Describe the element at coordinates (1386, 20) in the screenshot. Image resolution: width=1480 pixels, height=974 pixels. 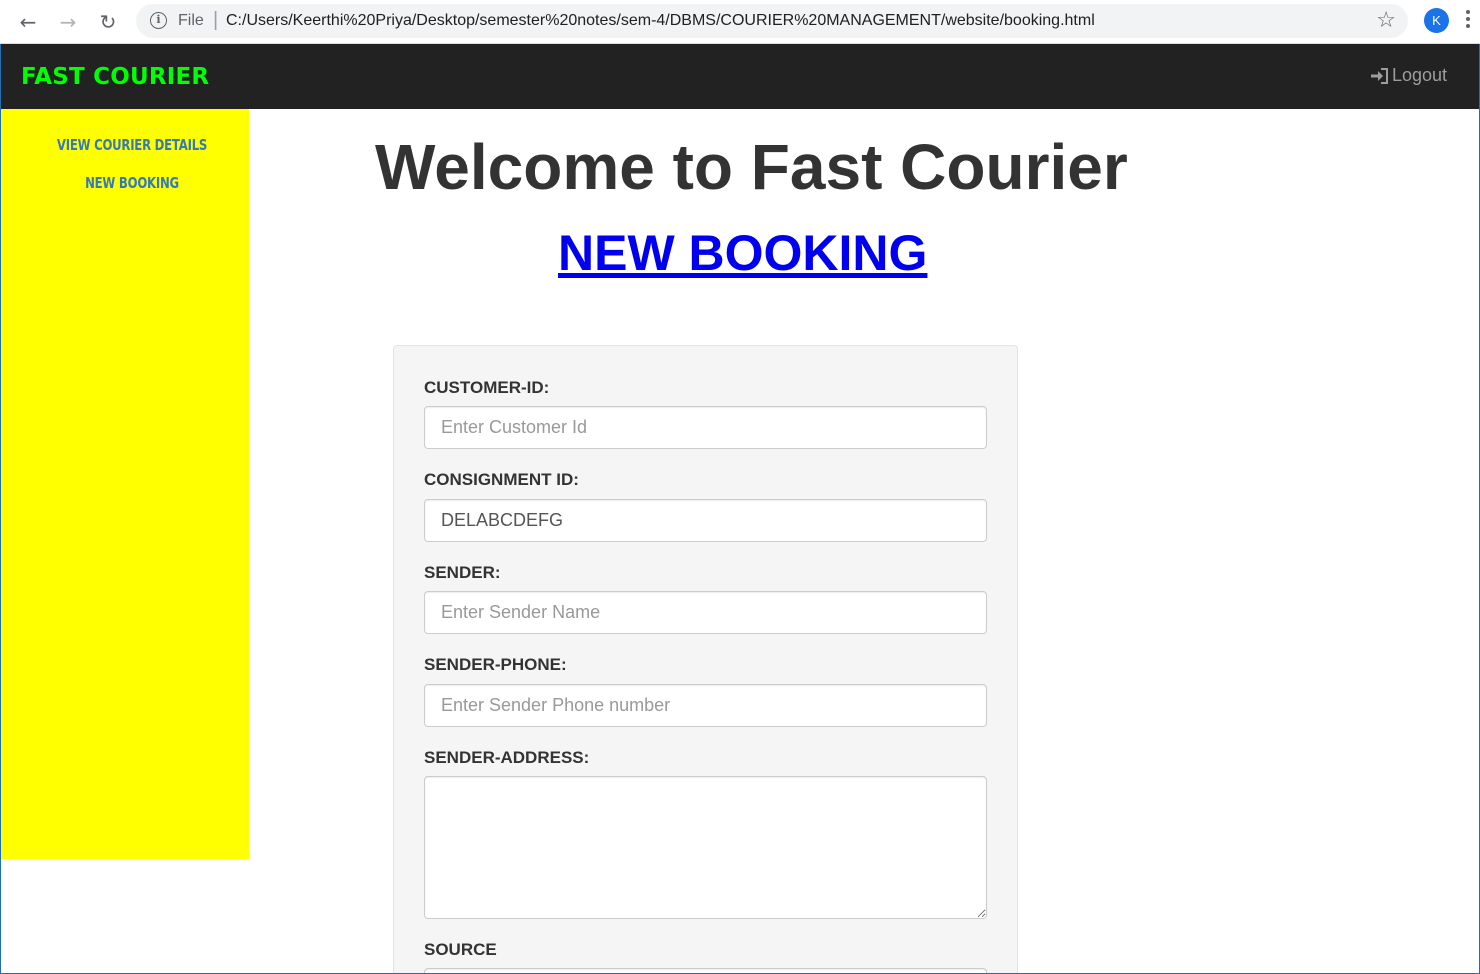
I see `star-icon: ☆` at that location.